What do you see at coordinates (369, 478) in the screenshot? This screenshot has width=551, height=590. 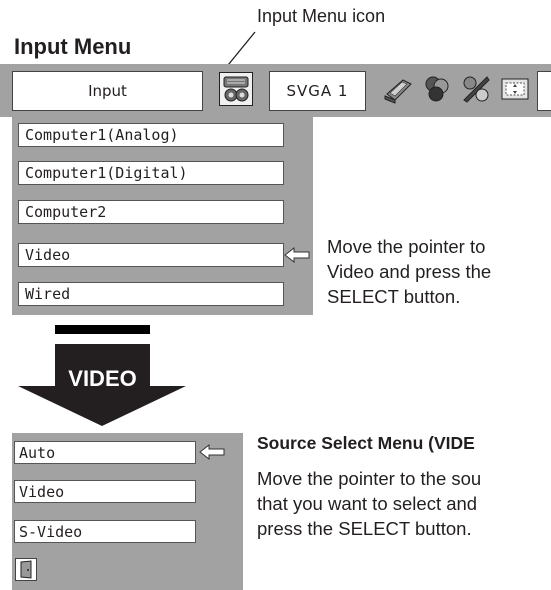 I see `instruction-2-line-1: Move the pointer to the sou` at bounding box center [369, 478].